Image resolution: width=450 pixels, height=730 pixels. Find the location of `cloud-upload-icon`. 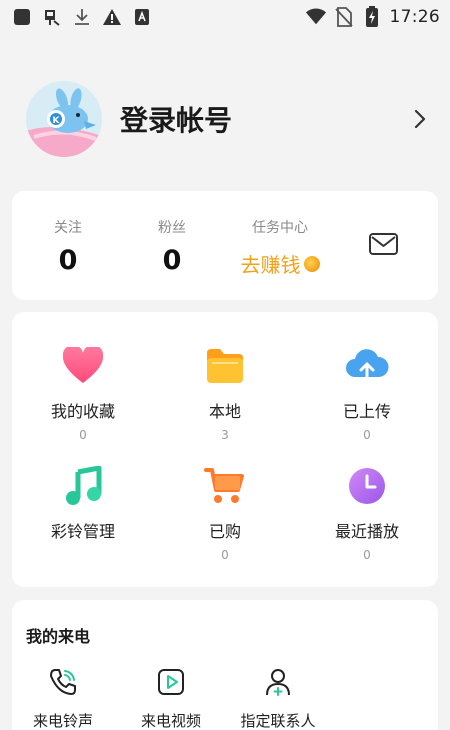

cloud-upload-icon is located at coordinates (367, 366).